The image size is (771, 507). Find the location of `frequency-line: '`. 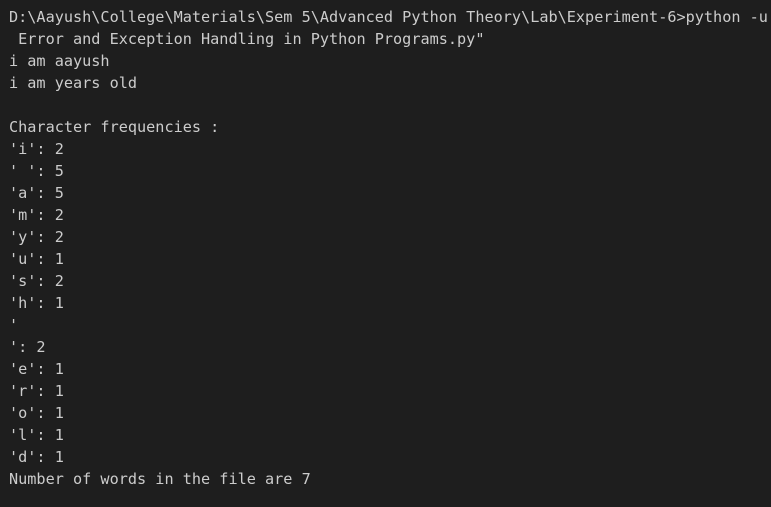

frequency-line: ' is located at coordinates (14, 325).